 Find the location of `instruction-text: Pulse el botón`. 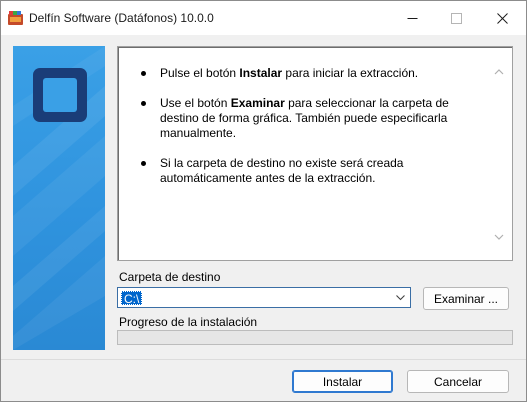

instruction-text: Pulse el botón is located at coordinates (200, 73).